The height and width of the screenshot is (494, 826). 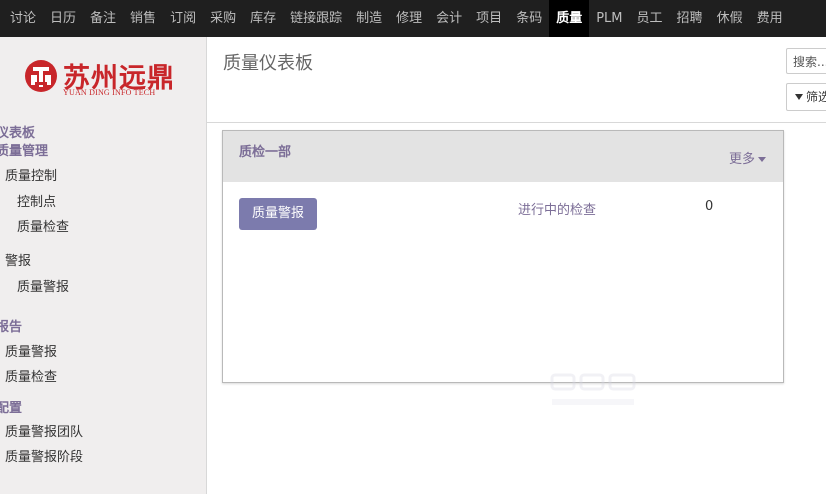 I want to click on topnav-item: 订阅, so click(x=183, y=18).